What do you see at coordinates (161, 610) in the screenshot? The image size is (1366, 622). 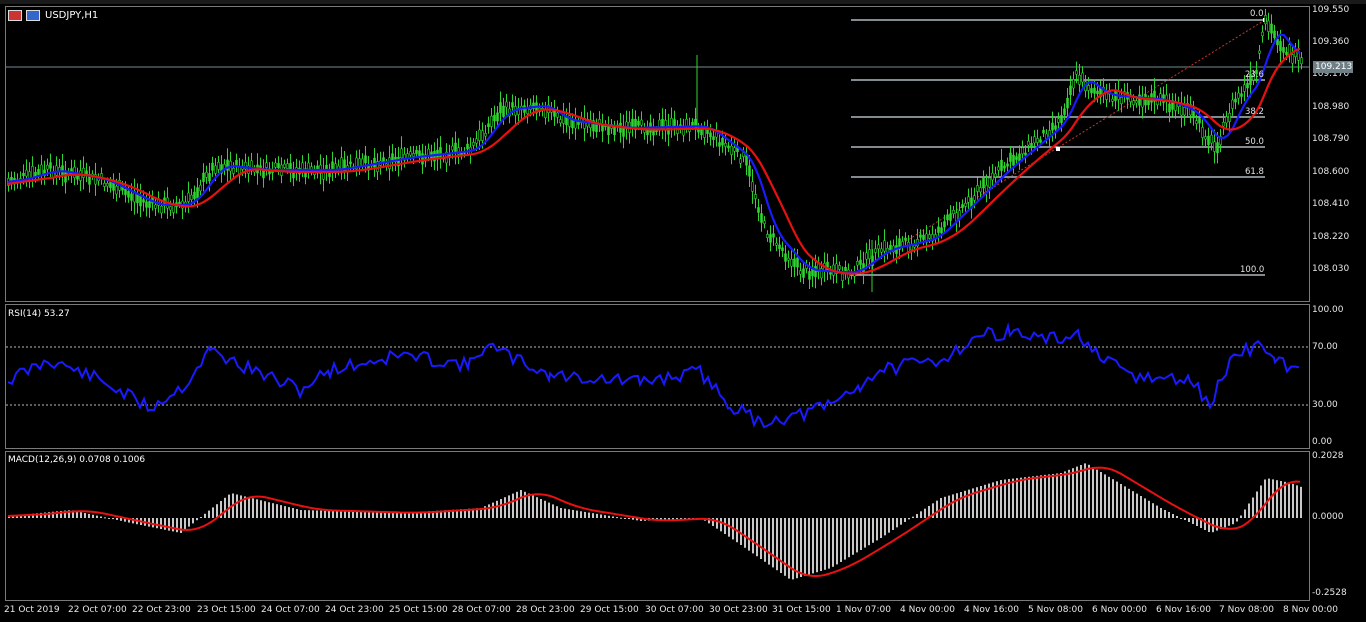 I see `time-tick: 22 Oct 23:00` at bounding box center [161, 610].